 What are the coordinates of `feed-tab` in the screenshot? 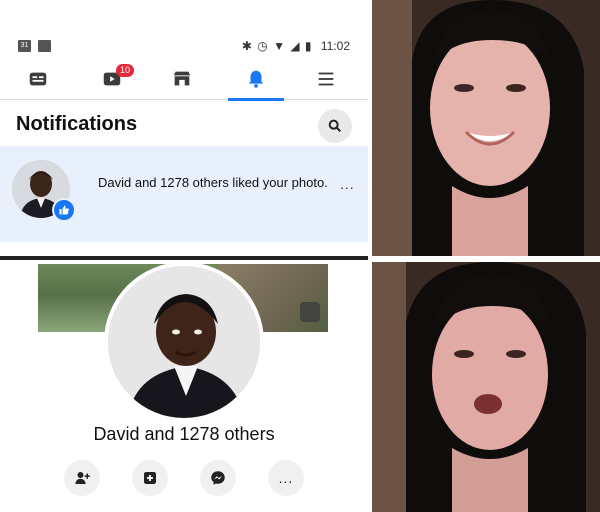 It's located at (38, 79).